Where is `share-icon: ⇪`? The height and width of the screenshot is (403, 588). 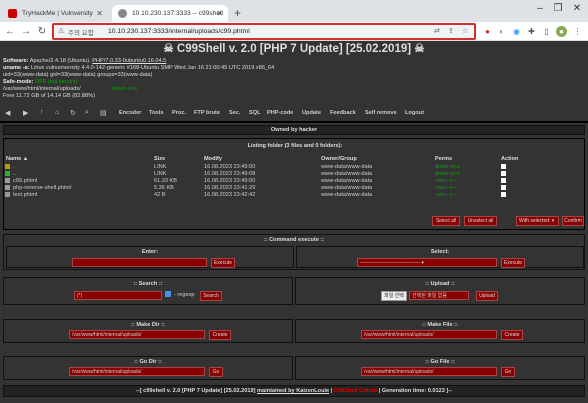
share-icon: ⇪ is located at coordinates (451, 31).